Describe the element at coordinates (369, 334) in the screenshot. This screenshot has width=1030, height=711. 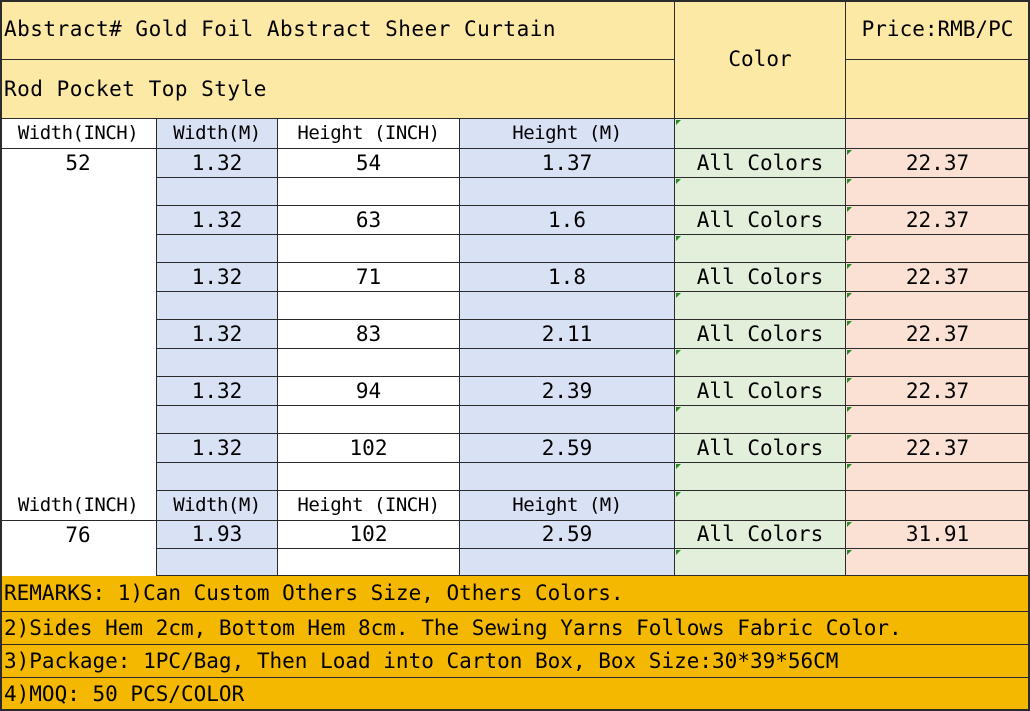
I see `cell-height-inch: 83` at that location.